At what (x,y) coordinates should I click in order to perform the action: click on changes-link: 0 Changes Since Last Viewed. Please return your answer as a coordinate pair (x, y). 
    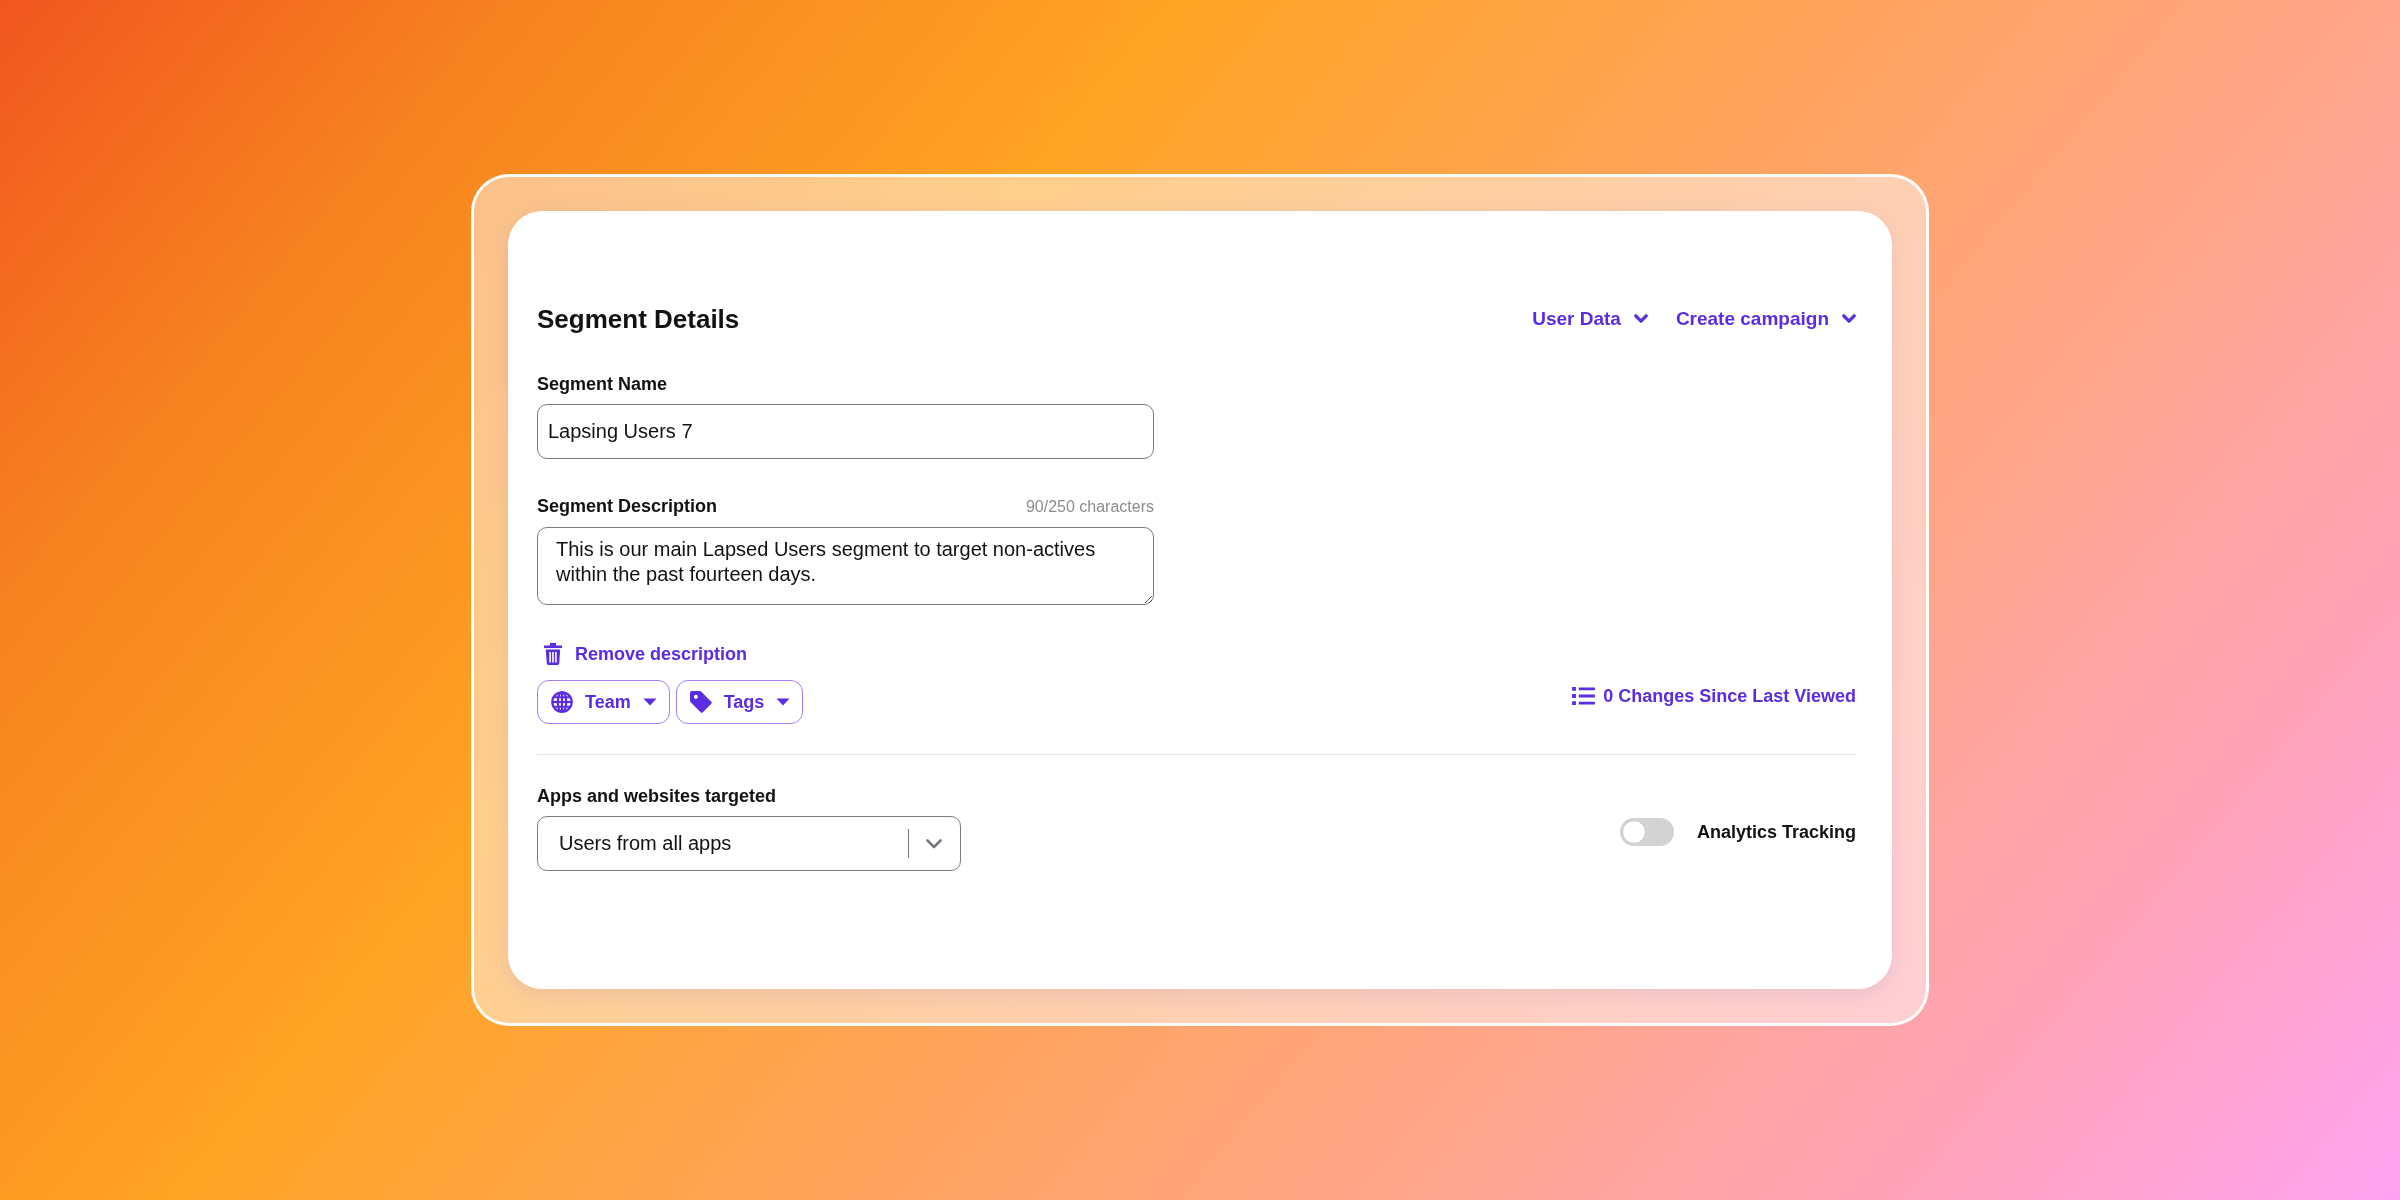
    Looking at the image, I should click on (1714, 696).